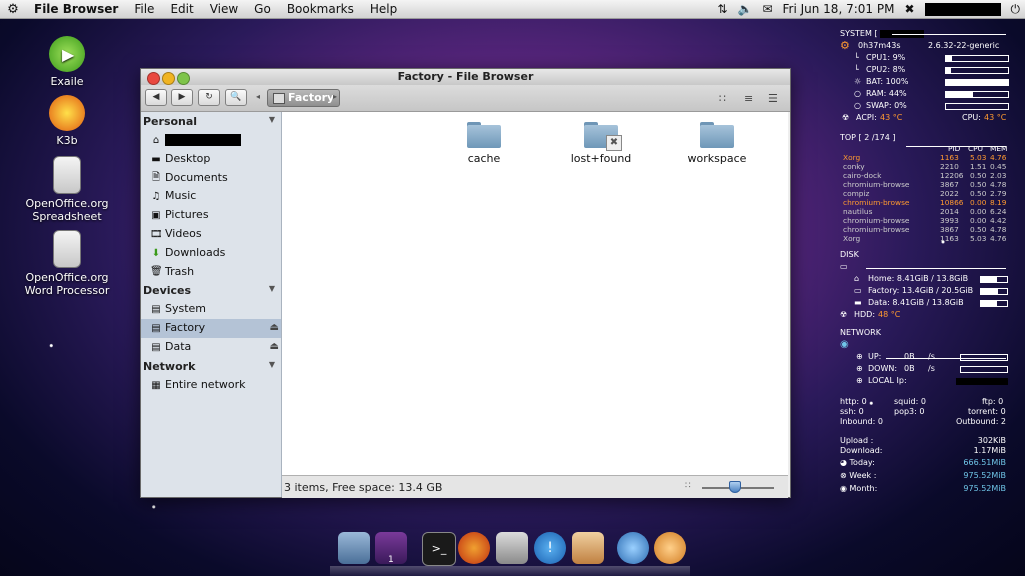 This screenshot has width=1025, height=576. Describe the element at coordinates (773, 98) in the screenshot. I see `compact-view-icon: ☰` at that location.